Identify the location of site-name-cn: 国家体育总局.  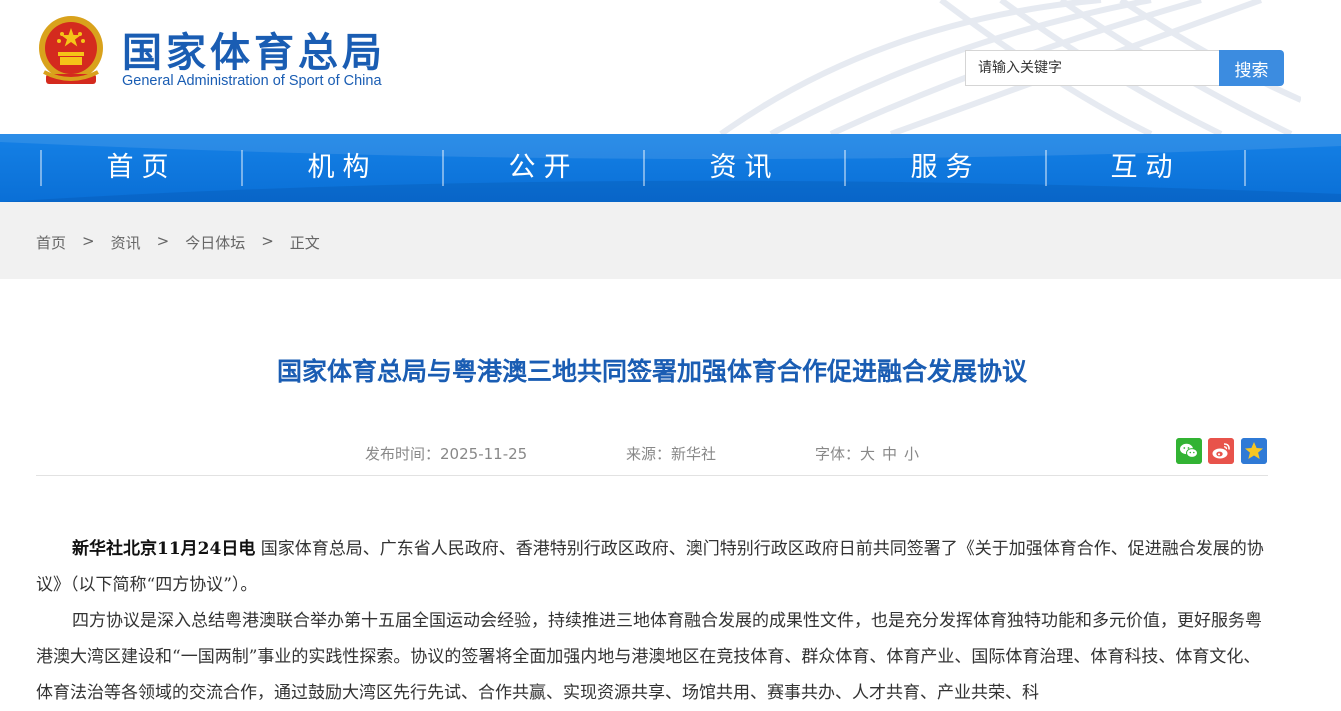
(254, 49).